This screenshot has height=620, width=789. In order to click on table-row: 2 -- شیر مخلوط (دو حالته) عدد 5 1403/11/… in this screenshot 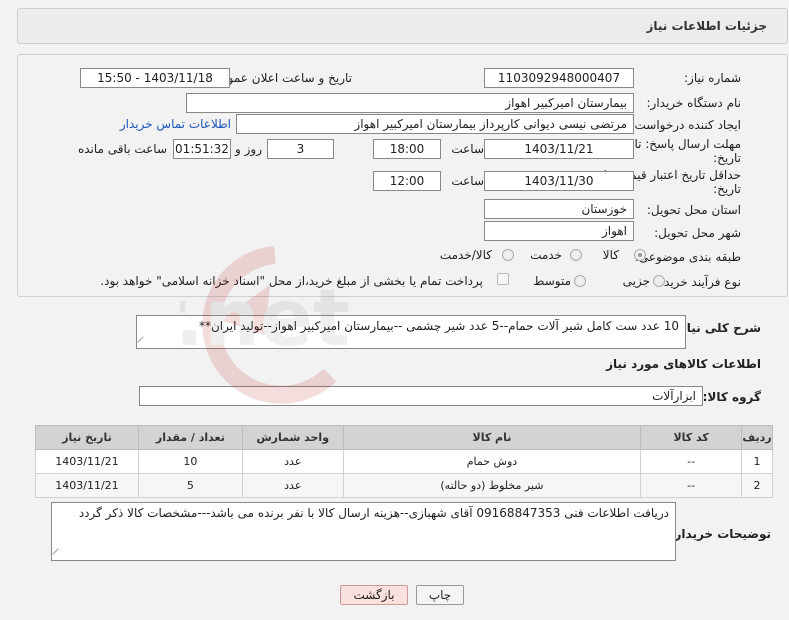, I will do `click(404, 485)`.